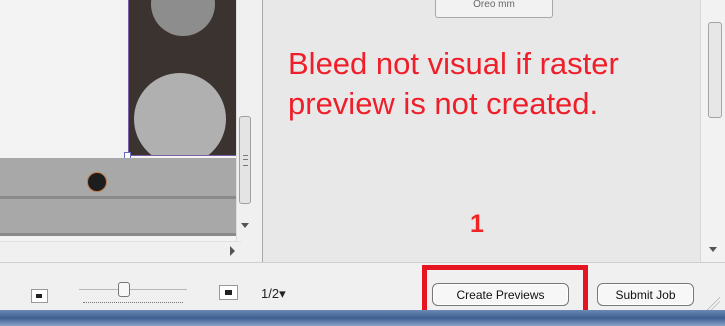 The image size is (725, 326). I want to click on resize-grip-icon, so click(713, 303).